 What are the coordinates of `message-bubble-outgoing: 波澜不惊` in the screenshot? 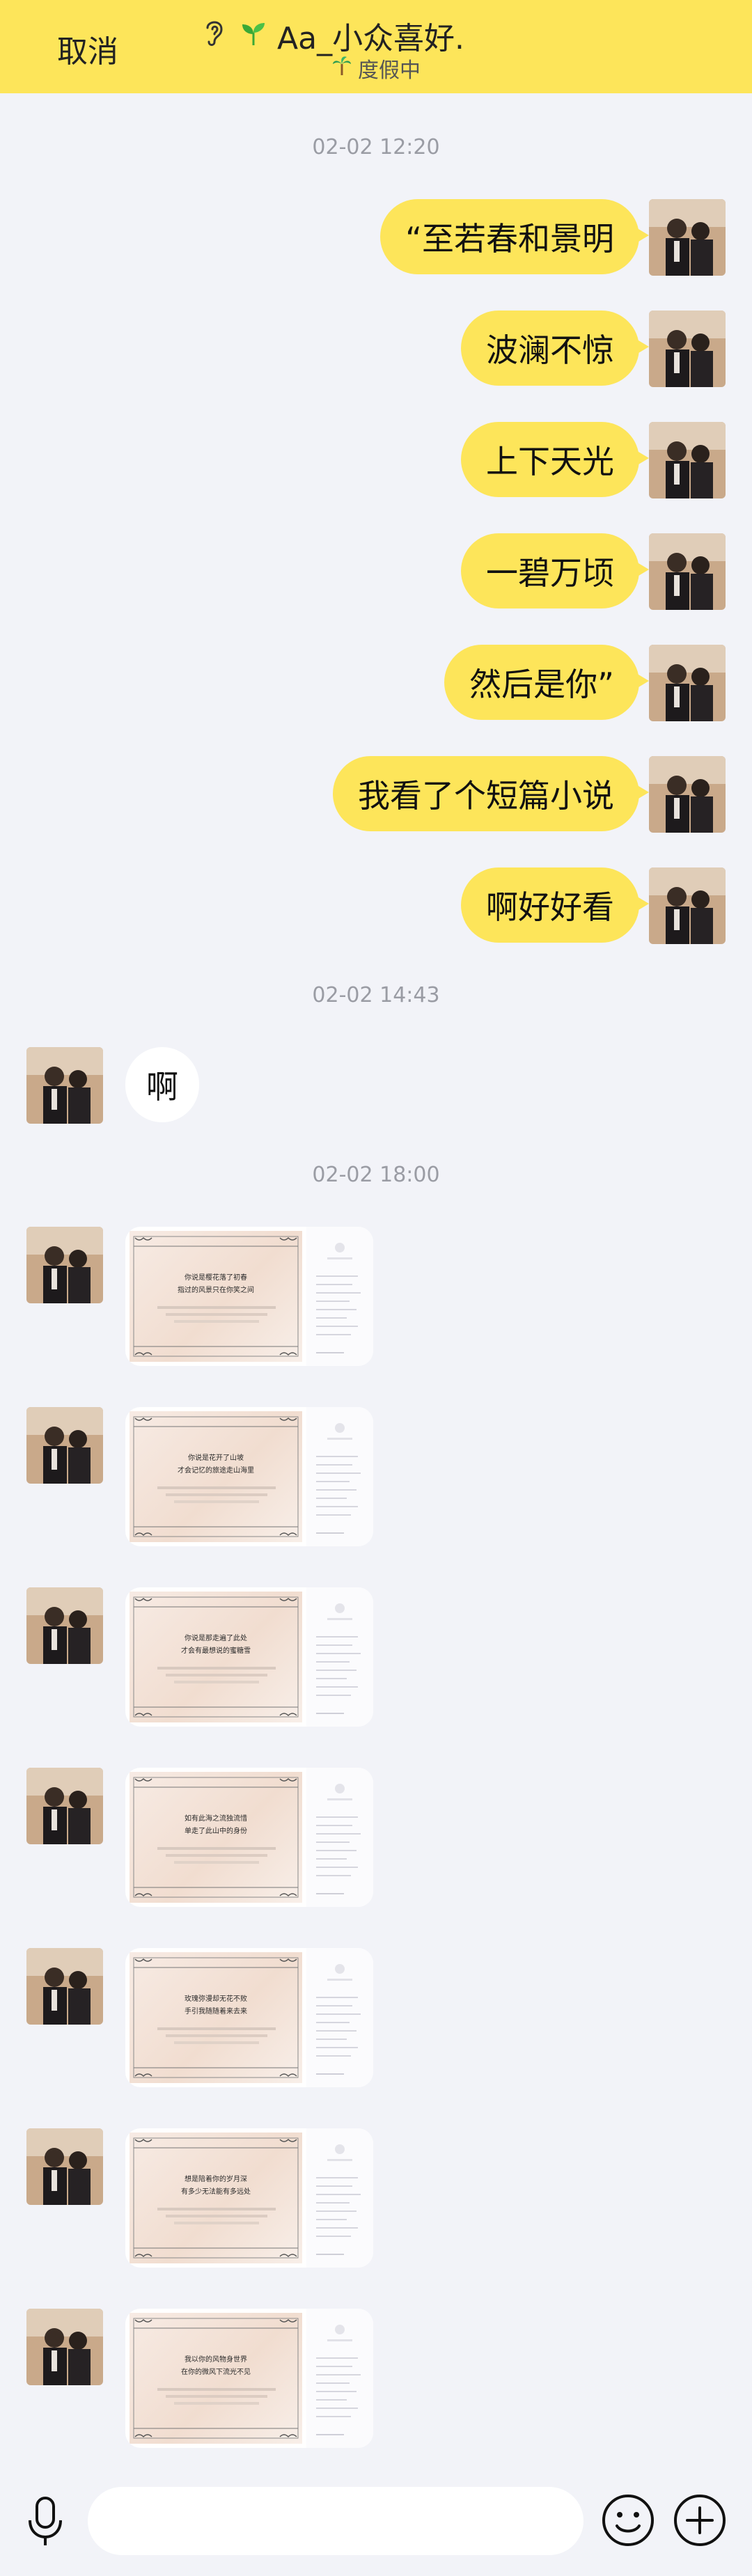 It's located at (555, 348).